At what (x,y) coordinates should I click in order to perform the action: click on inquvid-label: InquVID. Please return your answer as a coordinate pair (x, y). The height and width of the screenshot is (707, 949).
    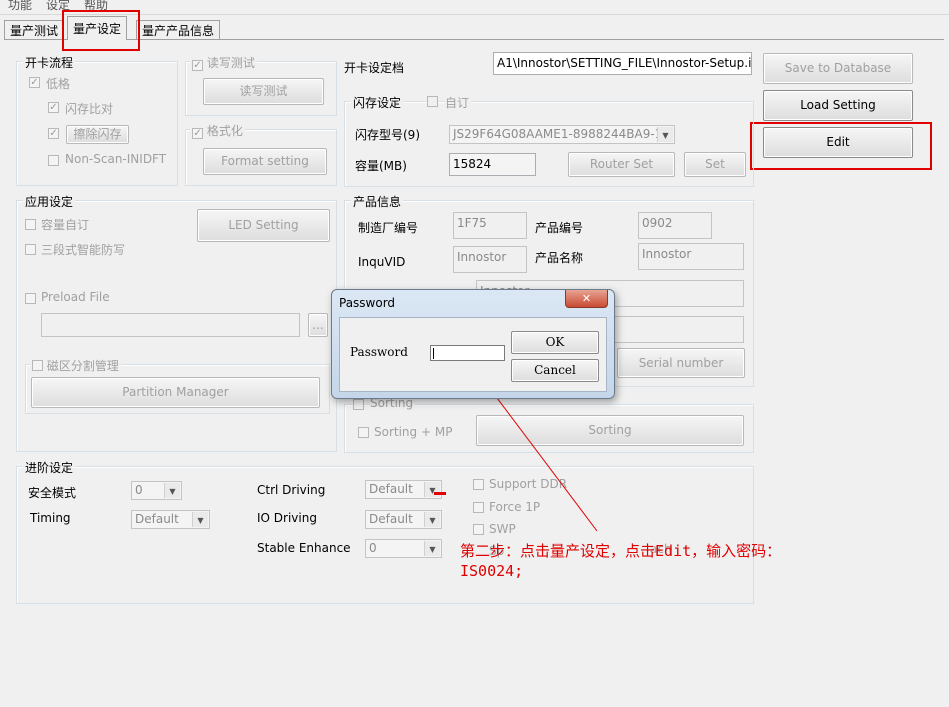
    Looking at the image, I should click on (382, 262).